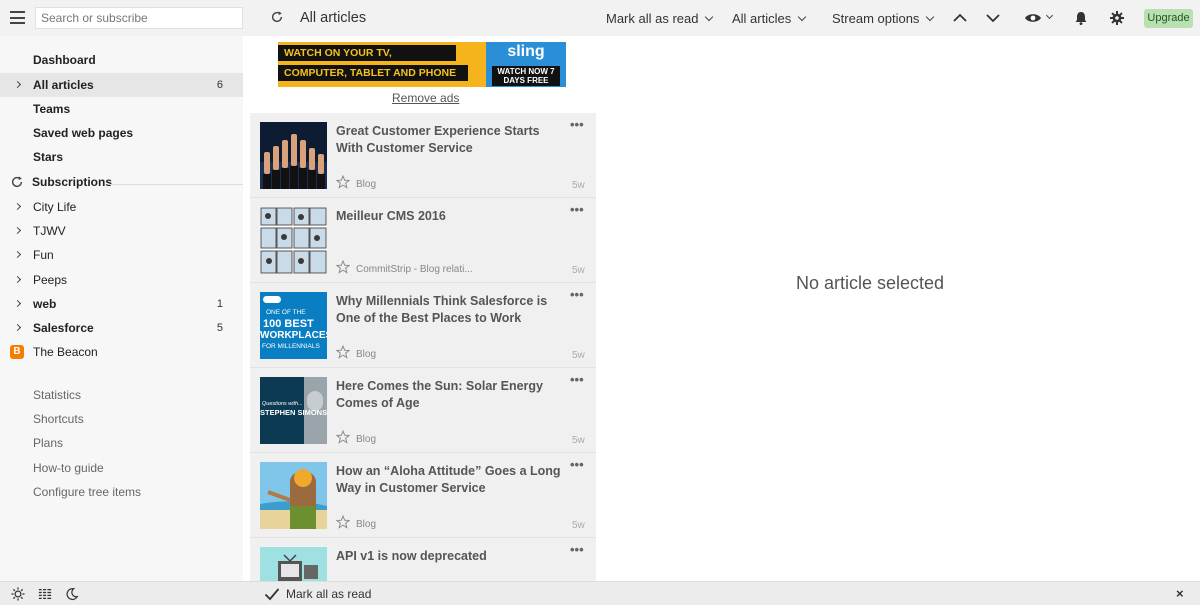 The image size is (1200, 605). What do you see at coordinates (121, 60) in the screenshot?
I see `sidebar-item-dashboard: Dashboard` at bounding box center [121, 60].